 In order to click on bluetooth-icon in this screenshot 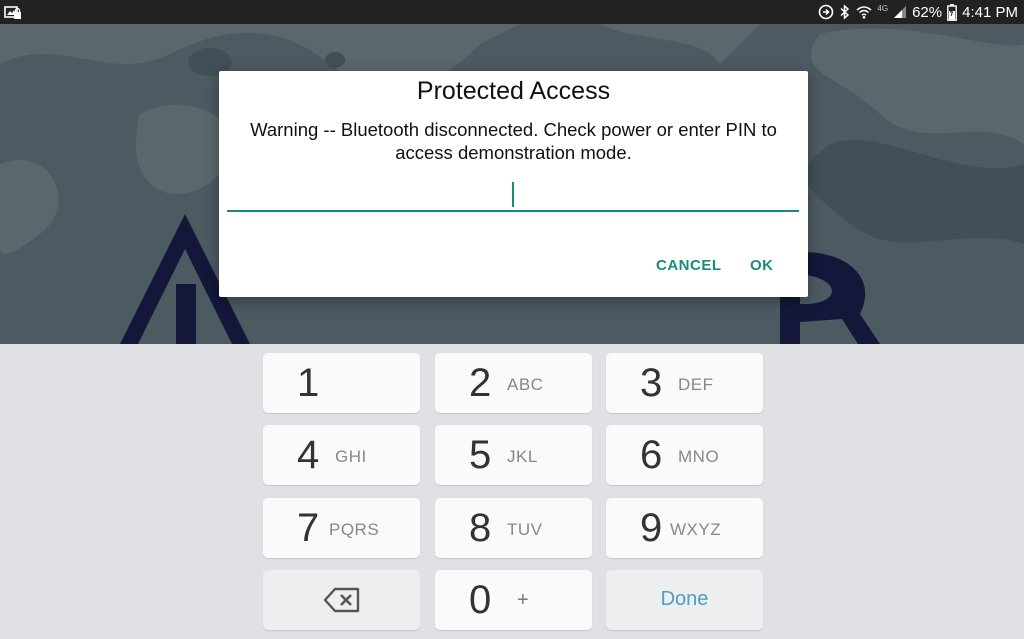, I will do `click(845, 12)`.